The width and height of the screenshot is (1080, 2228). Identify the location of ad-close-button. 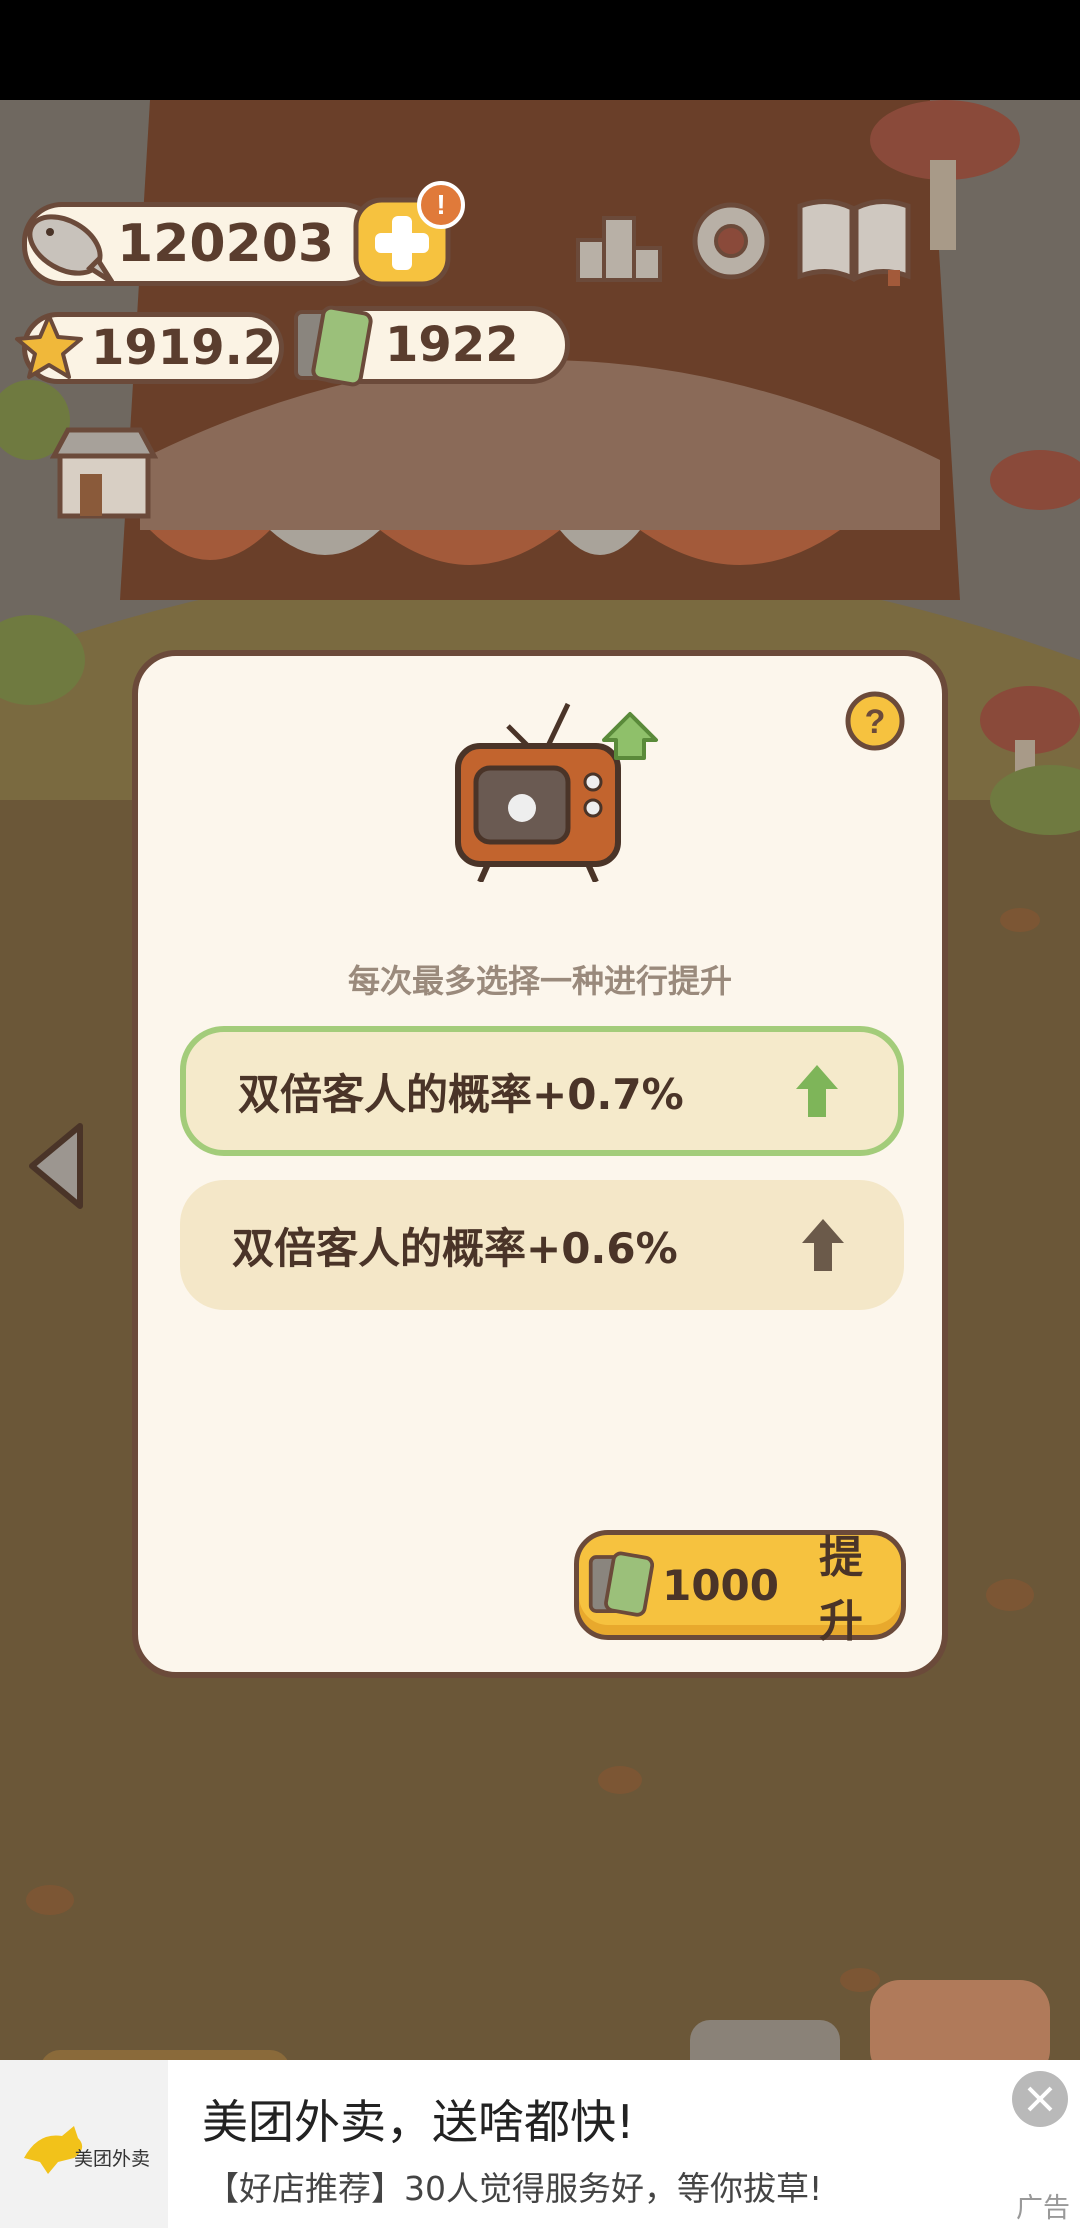
(1040, 2099).